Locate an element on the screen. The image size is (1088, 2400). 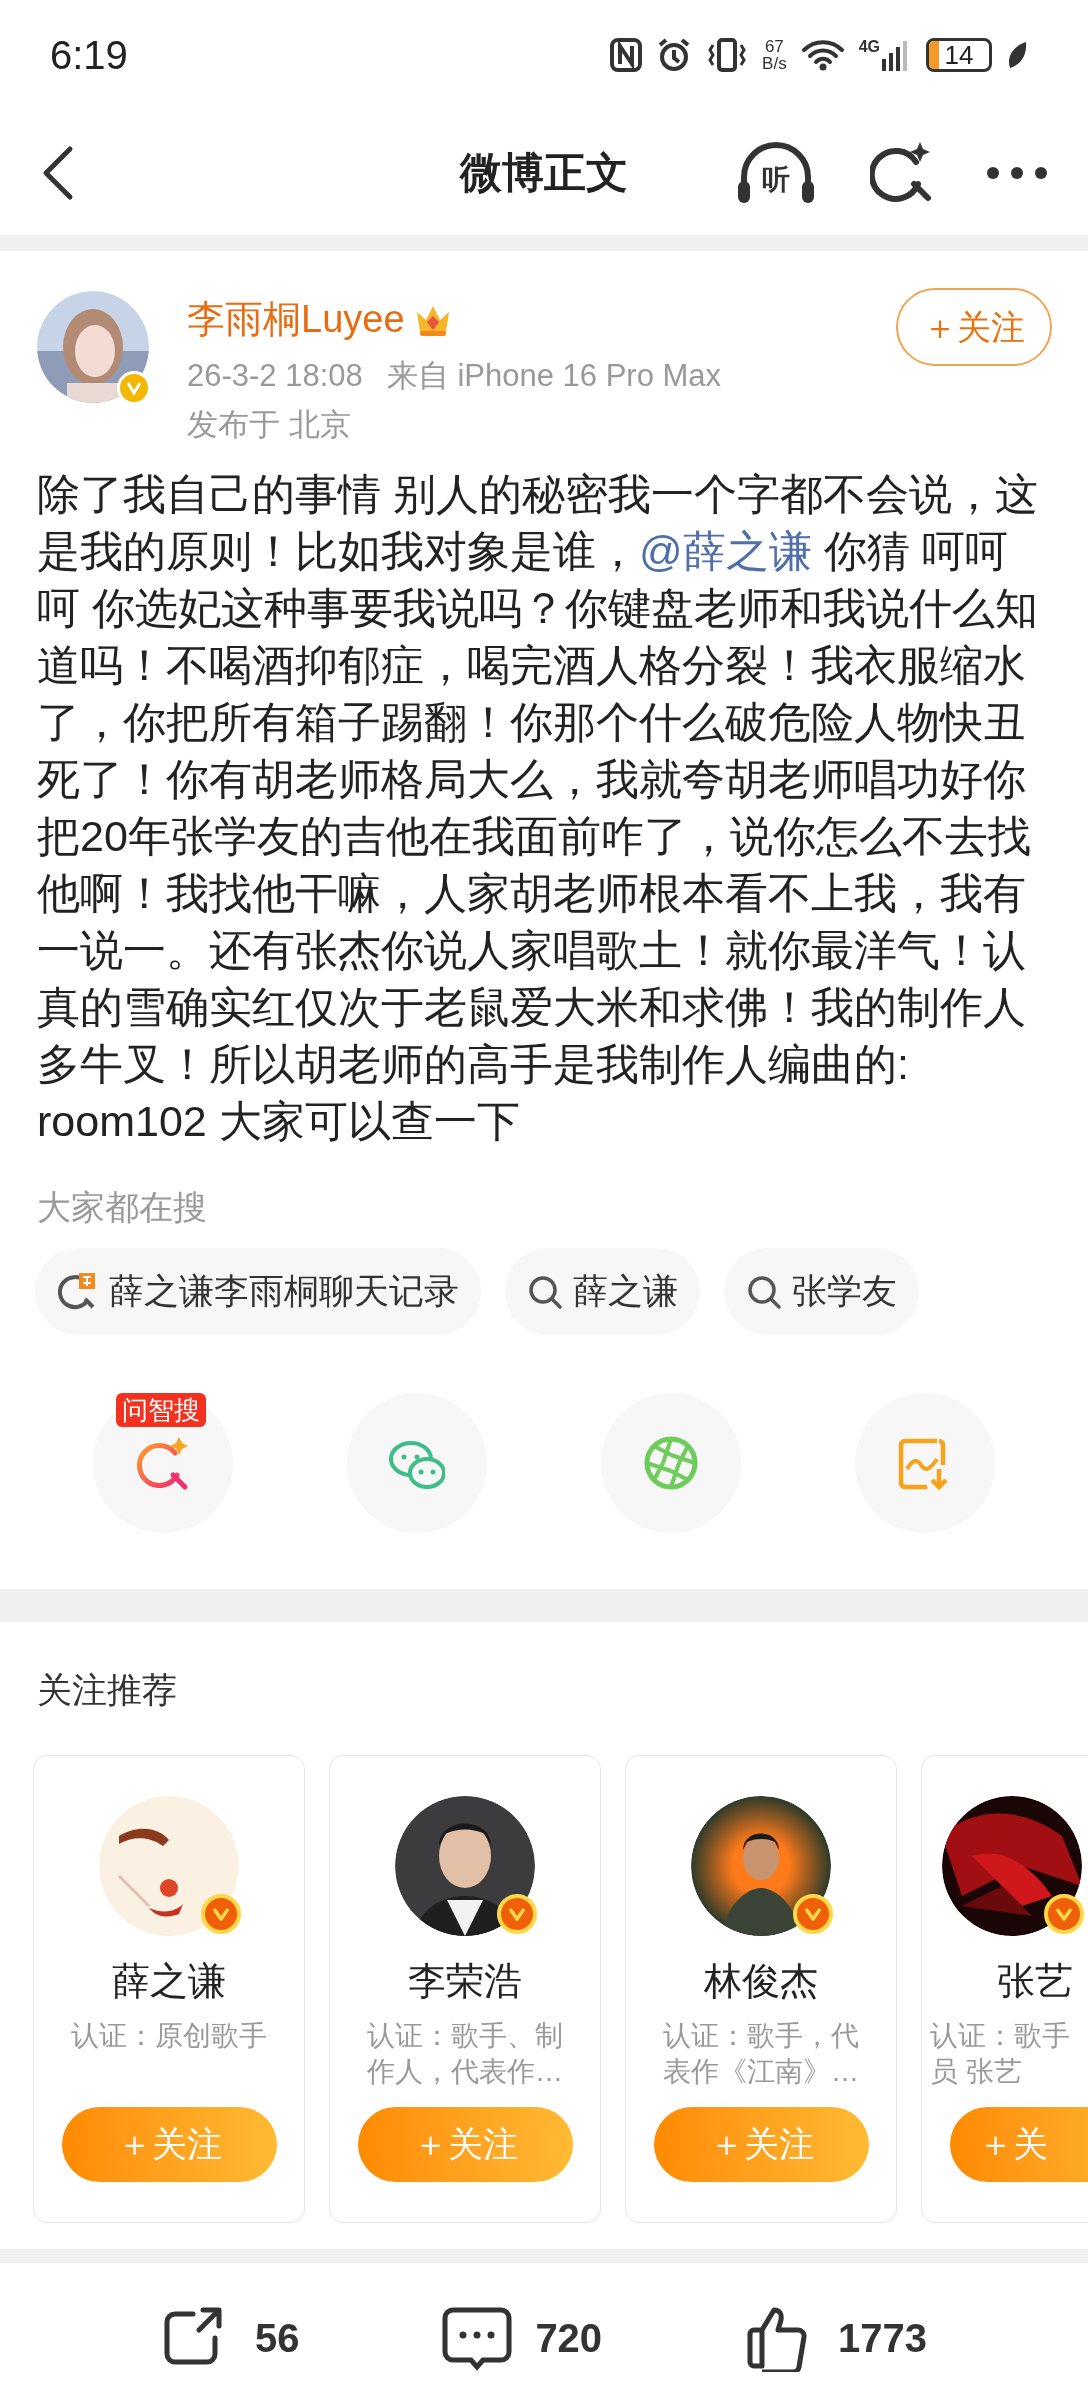
battery-fill is located at coordinates (934, 55).